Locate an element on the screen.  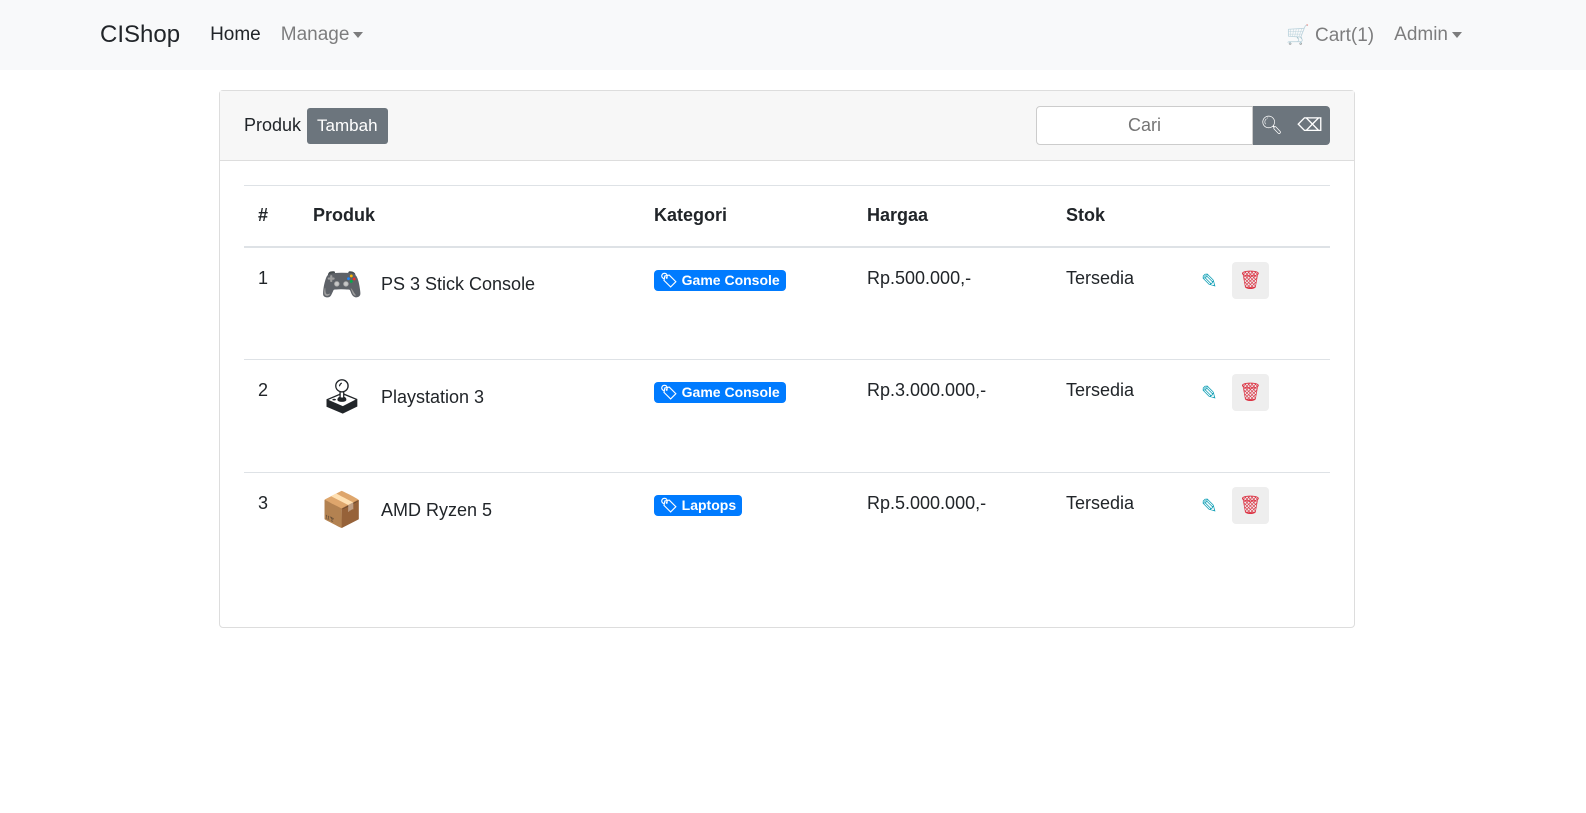
card-title: Produk is located at coordinates (273, 125).